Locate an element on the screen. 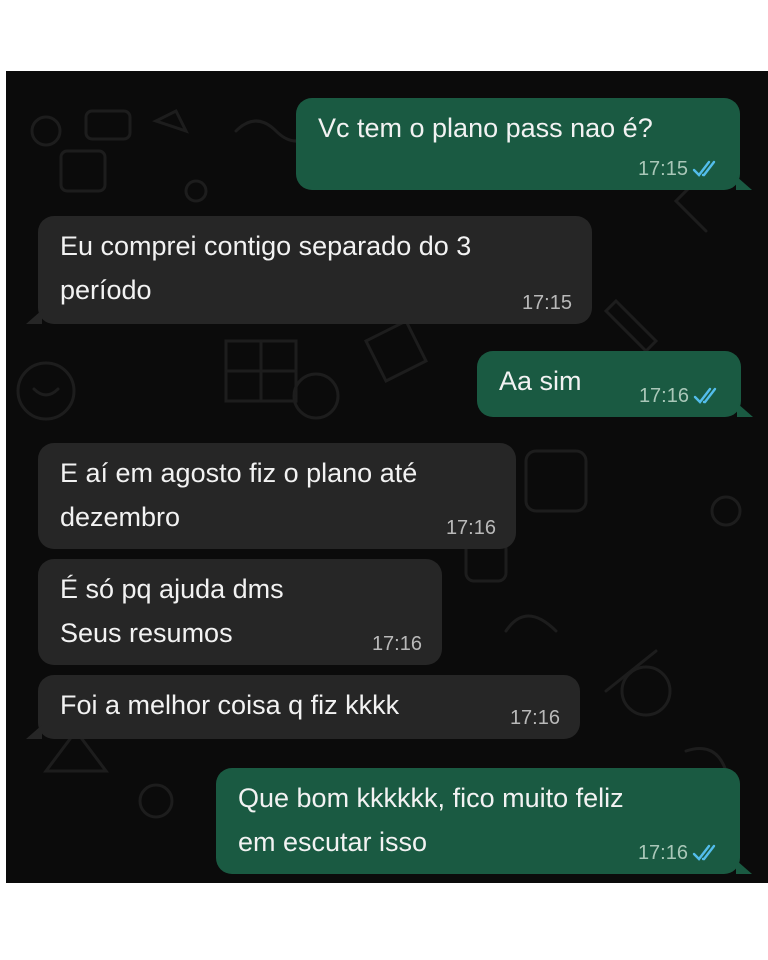 The width and height of the screenshot is (768, 960). message-bubble-incoming: Foi a melhor coisa q fiz kkkk 17:16 is located at coordinates (303, 707).